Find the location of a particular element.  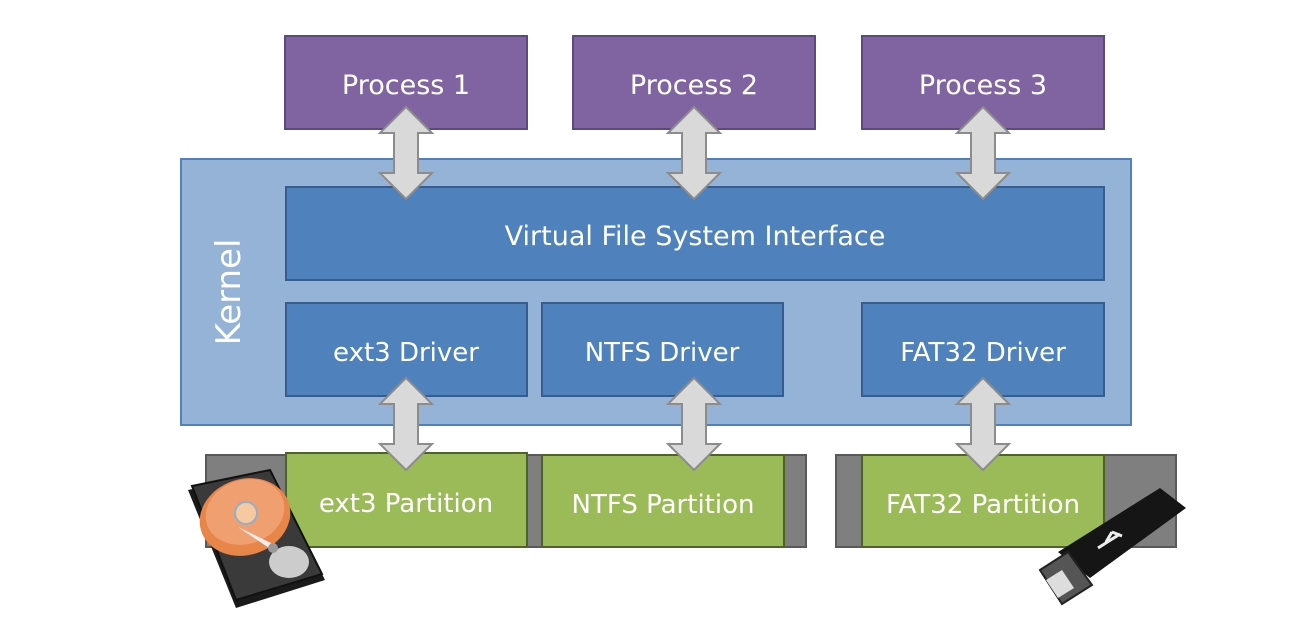

driver-label: NTFS Driver is located at coordinates (662, 353).